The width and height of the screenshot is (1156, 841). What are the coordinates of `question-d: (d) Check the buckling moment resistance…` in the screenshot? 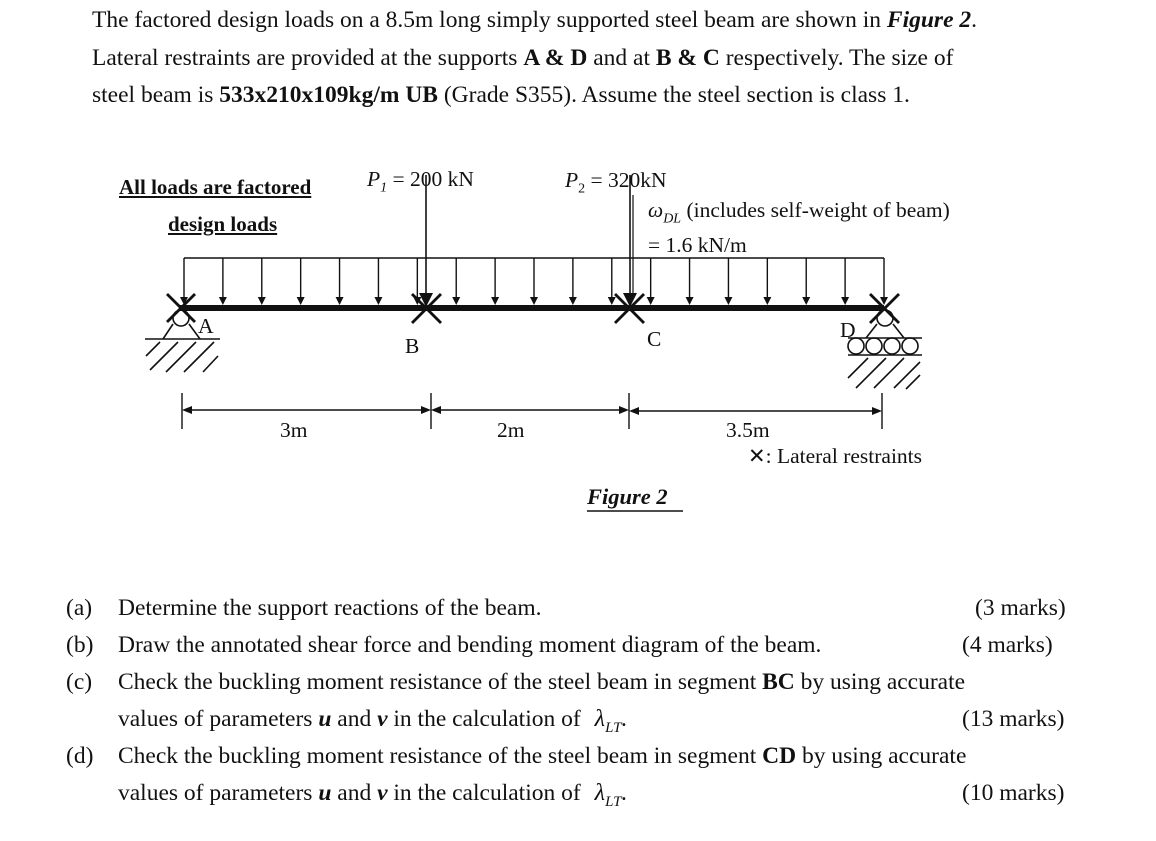 It's located at (516, 756).